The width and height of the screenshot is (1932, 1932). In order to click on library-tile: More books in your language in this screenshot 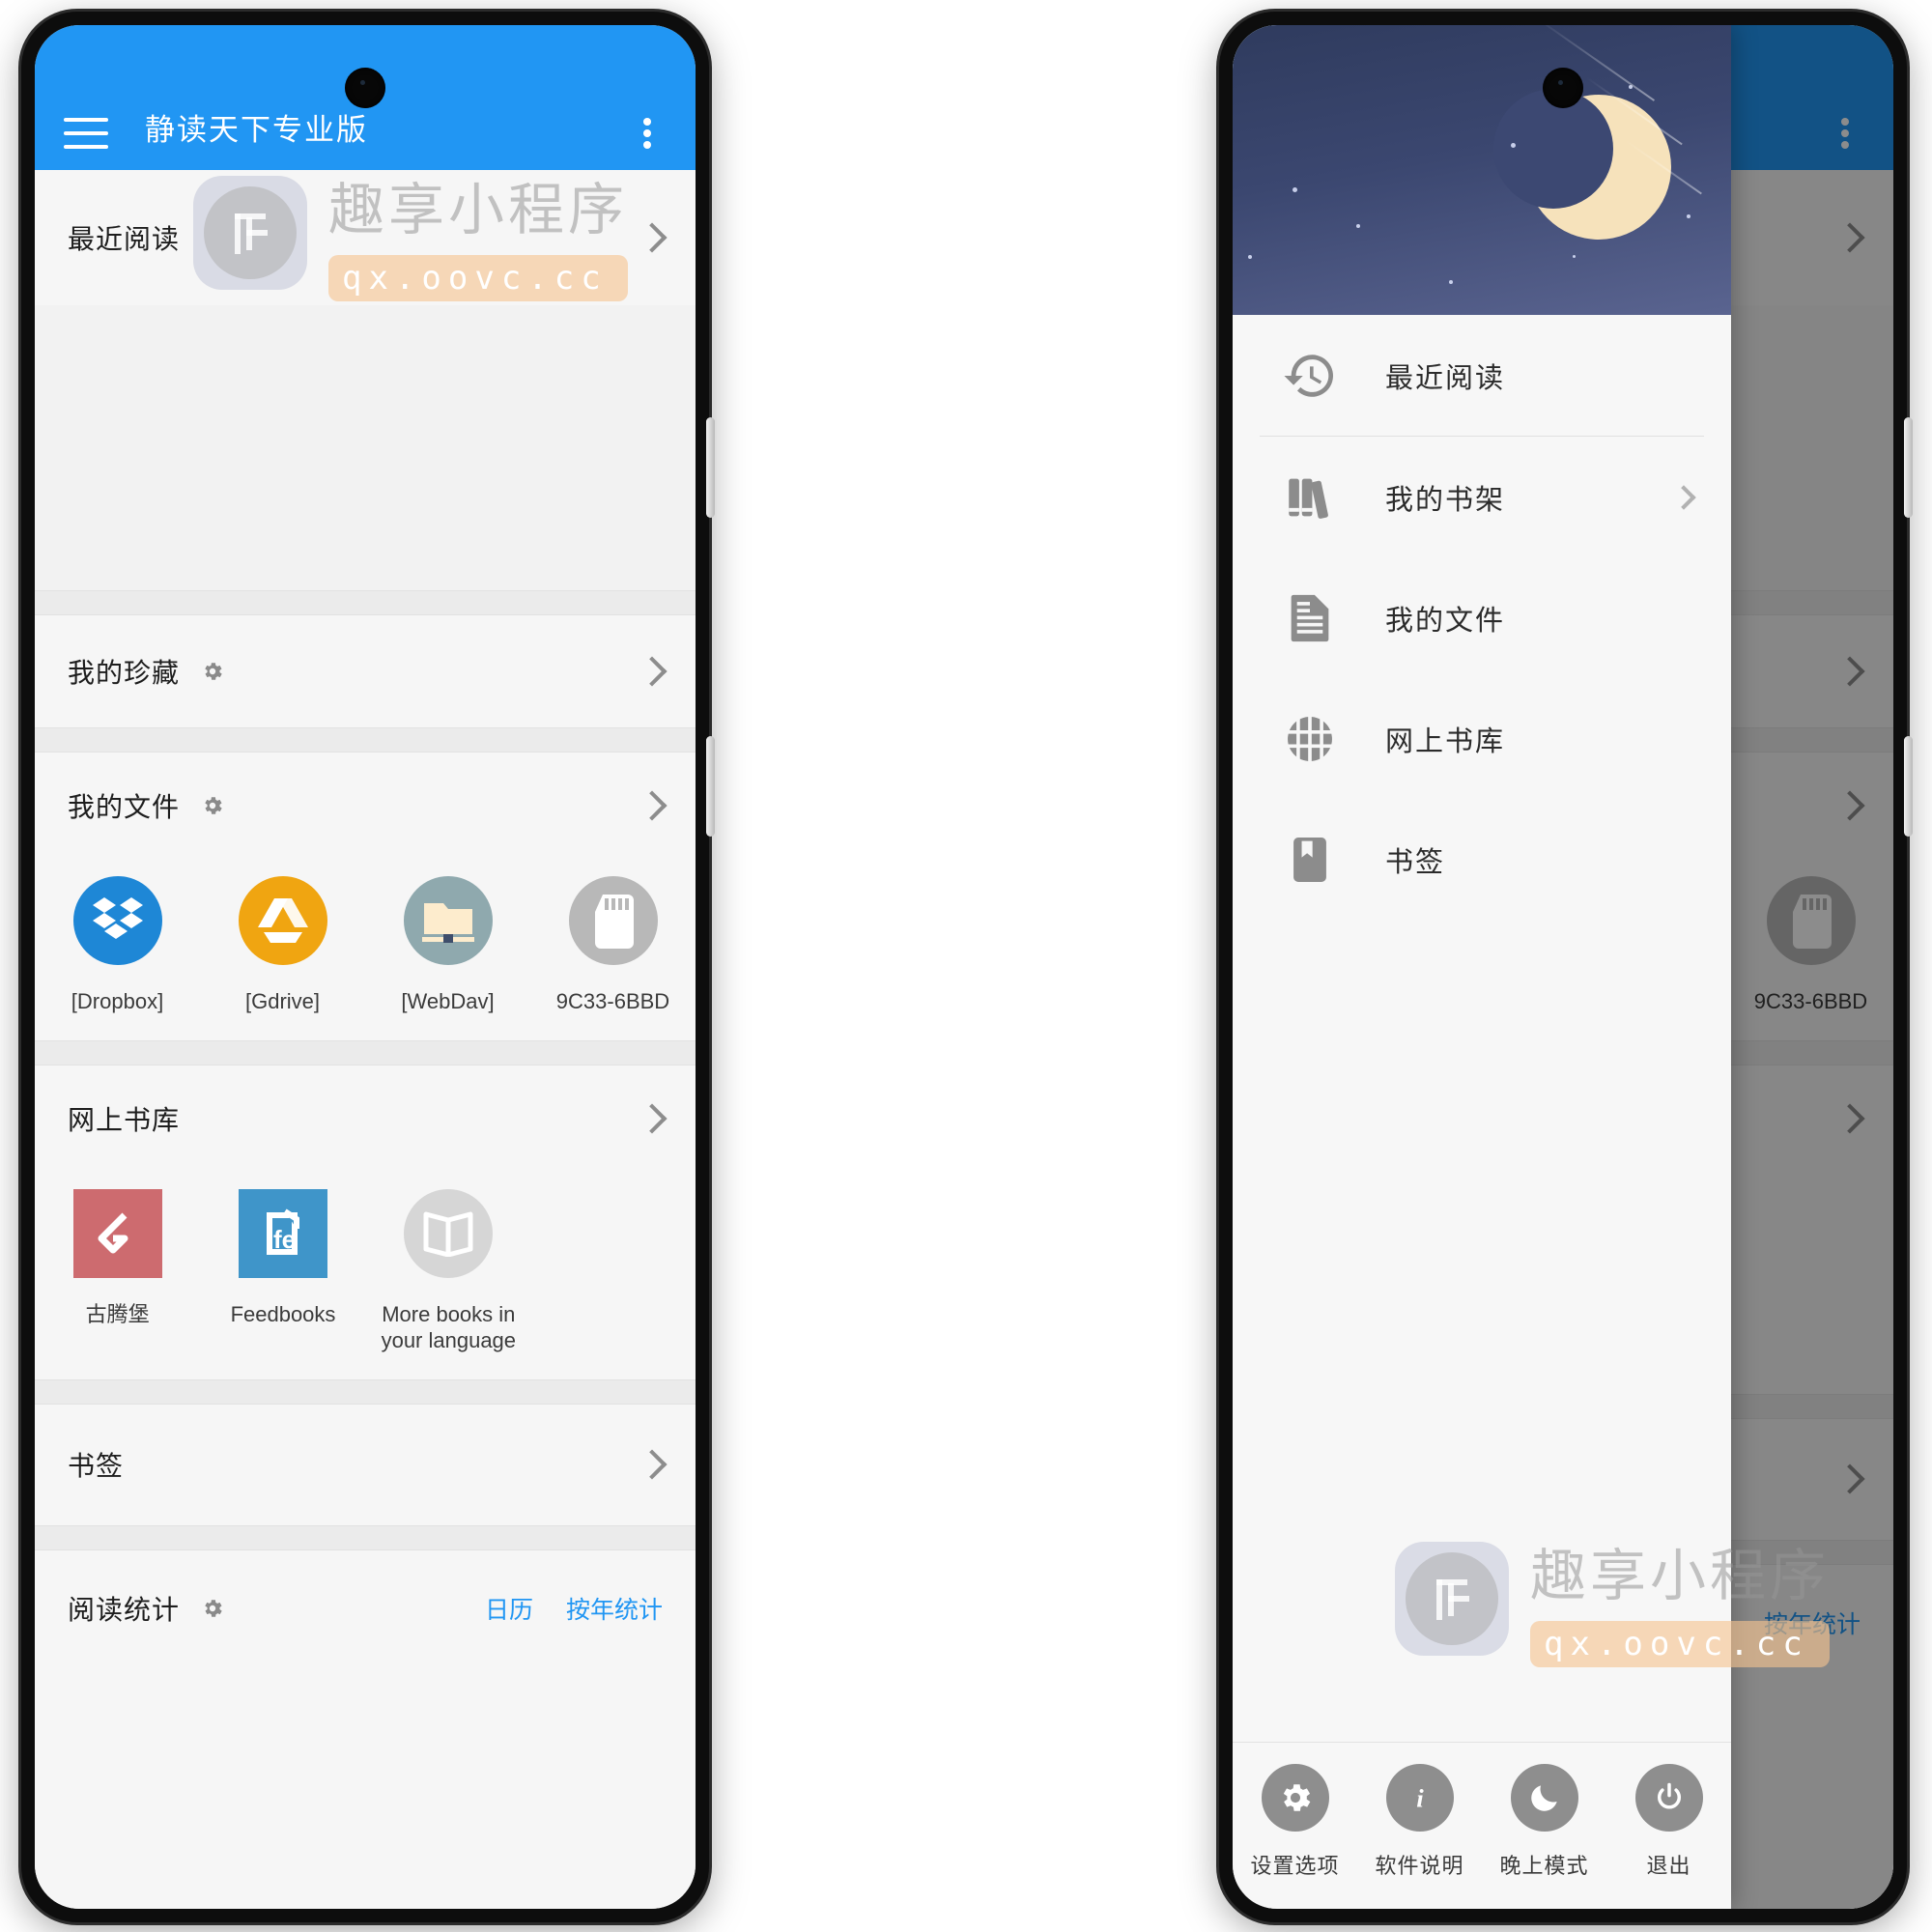, I will do `click(448, 1271)`.